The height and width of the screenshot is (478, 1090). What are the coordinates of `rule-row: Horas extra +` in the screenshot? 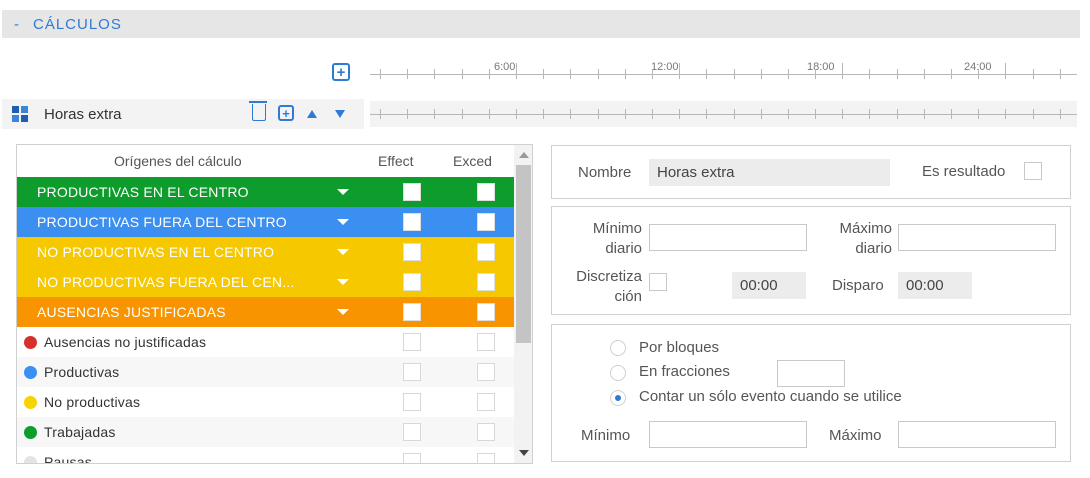 It's located at (183, 114).